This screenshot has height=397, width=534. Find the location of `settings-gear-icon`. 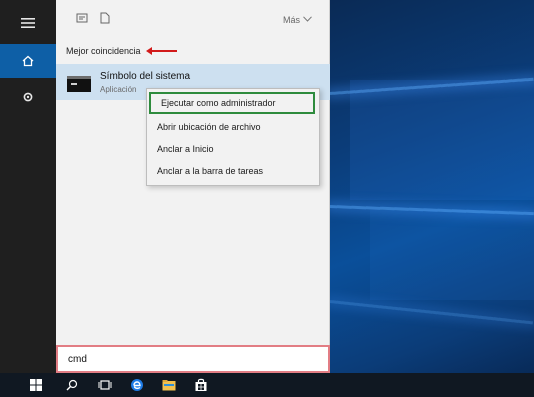

settings-gear-icon is located at coordinates (28, 97).